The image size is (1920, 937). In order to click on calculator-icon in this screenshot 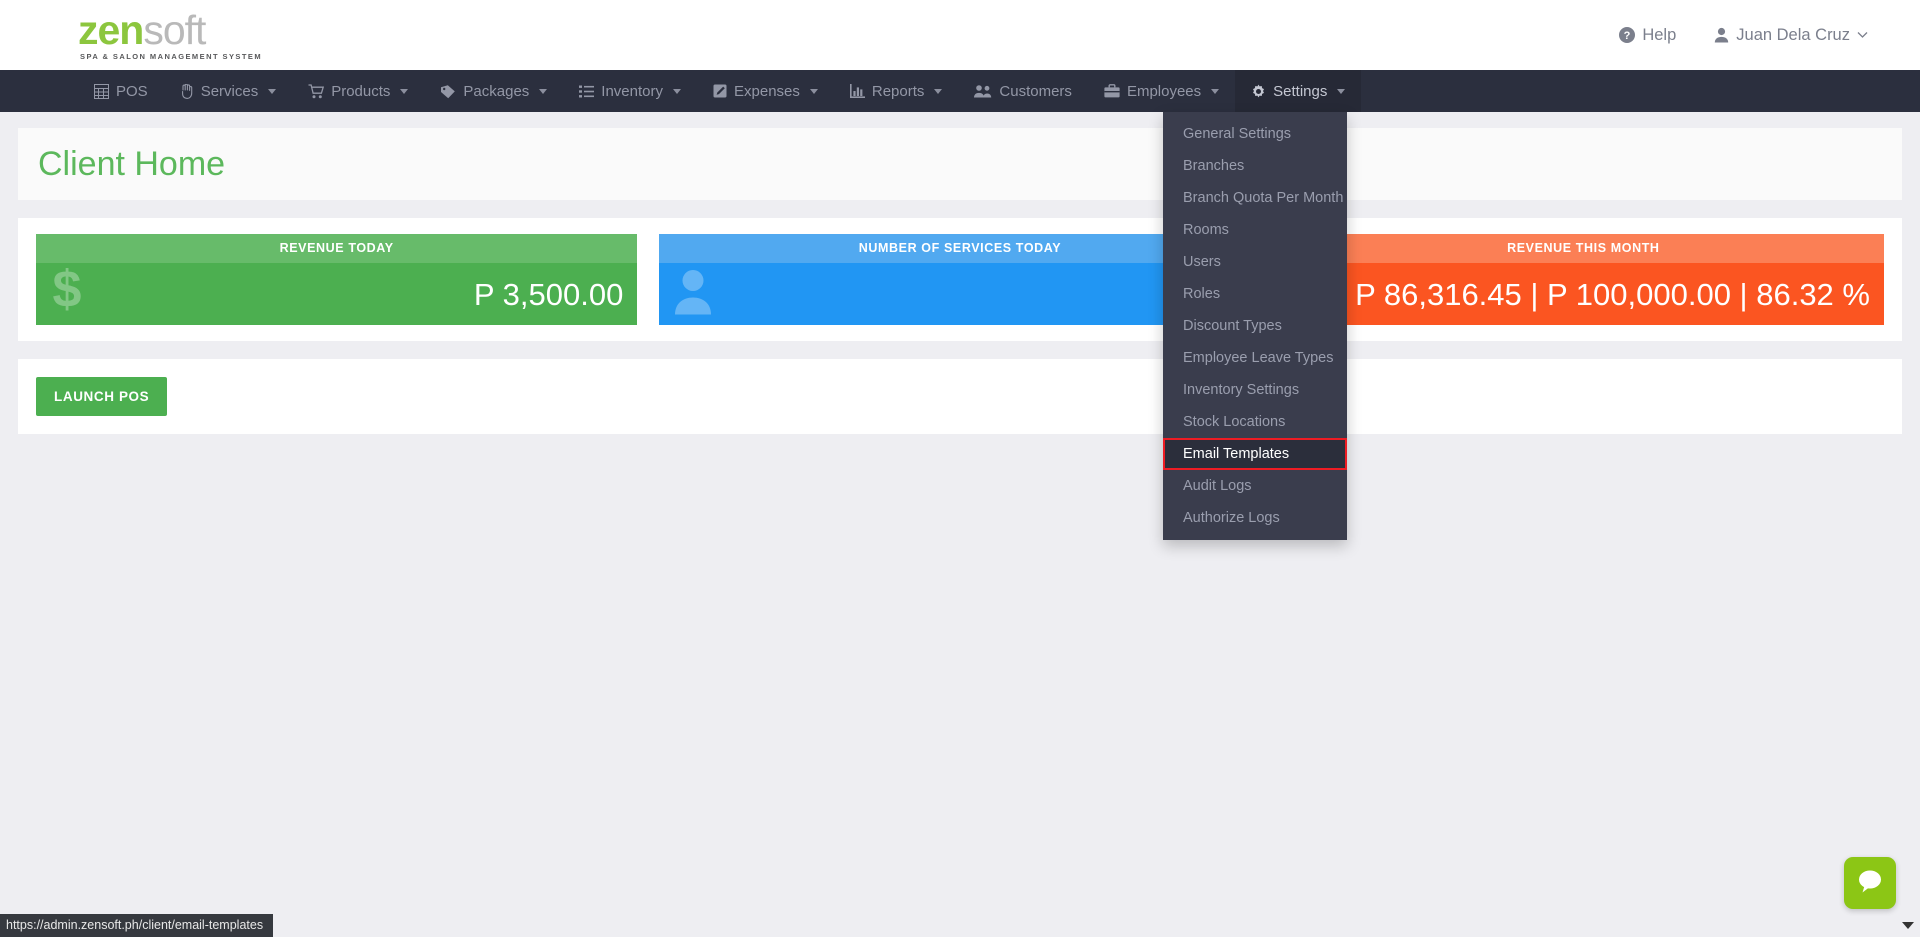, I will do `click(101, 91)`.